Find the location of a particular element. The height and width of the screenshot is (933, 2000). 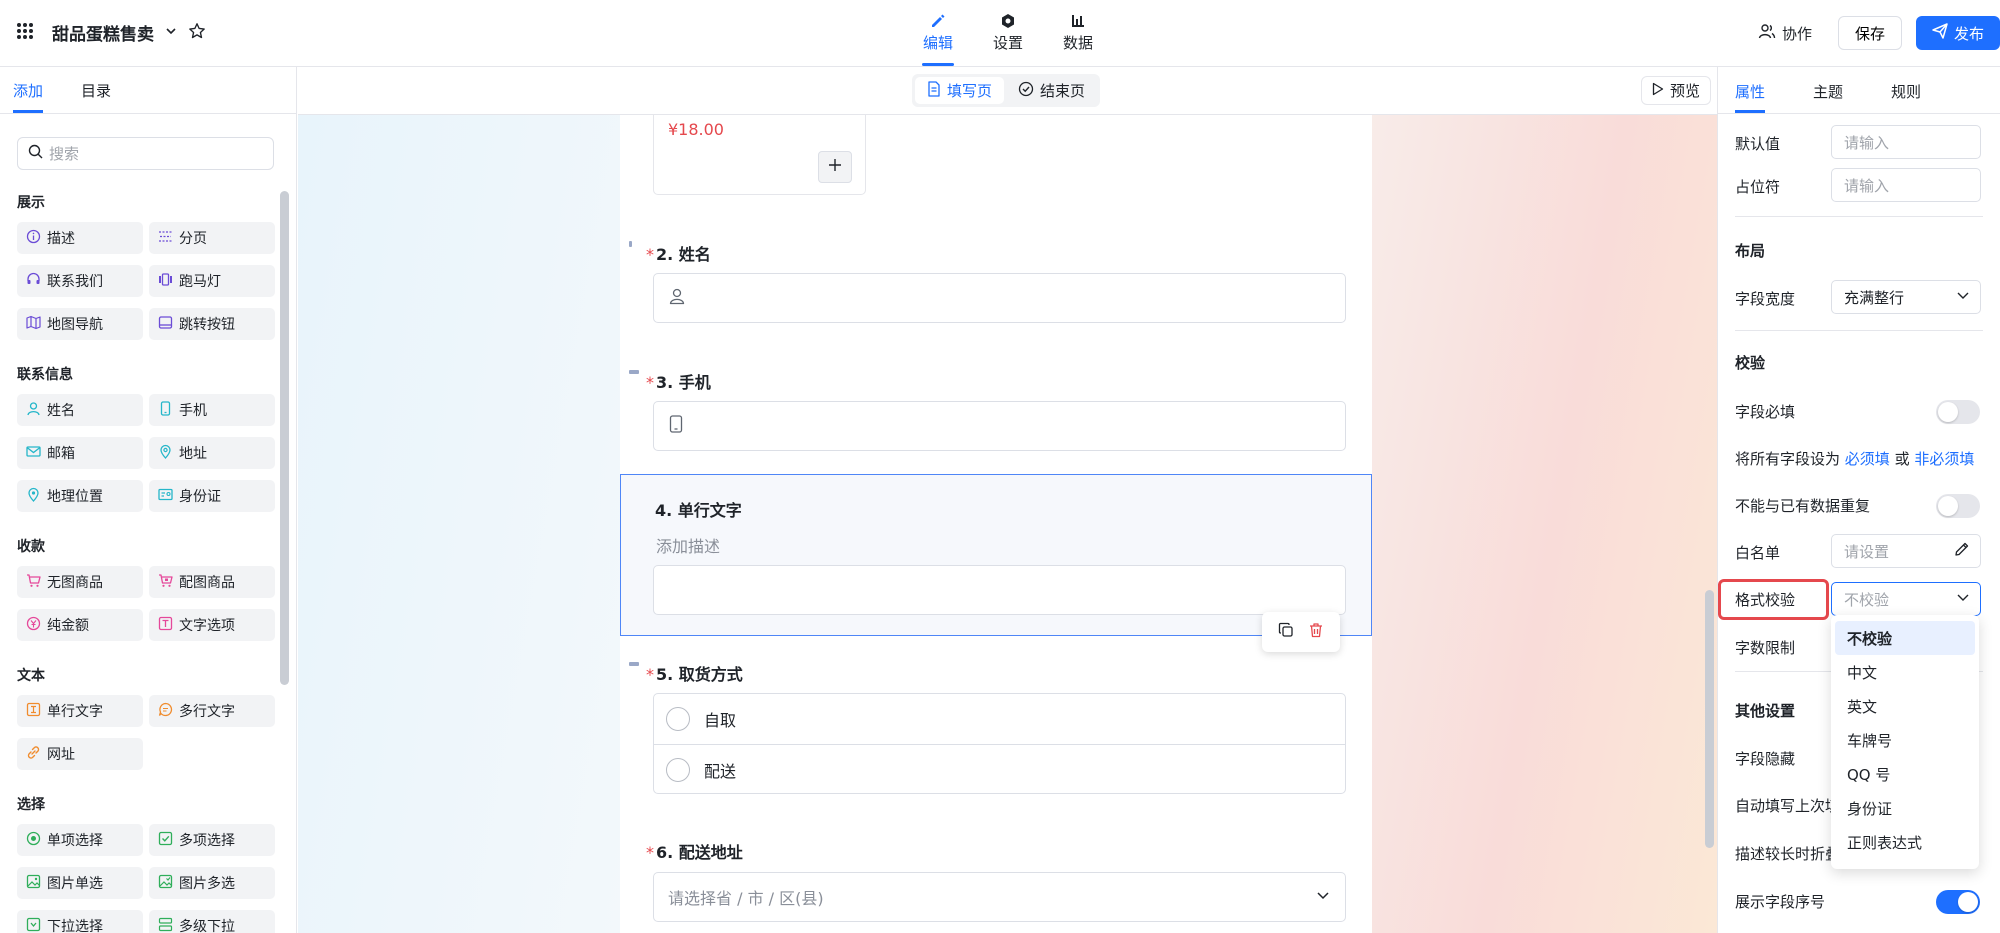

layout-heading: 布局 is located at coordinates (1750, 251).